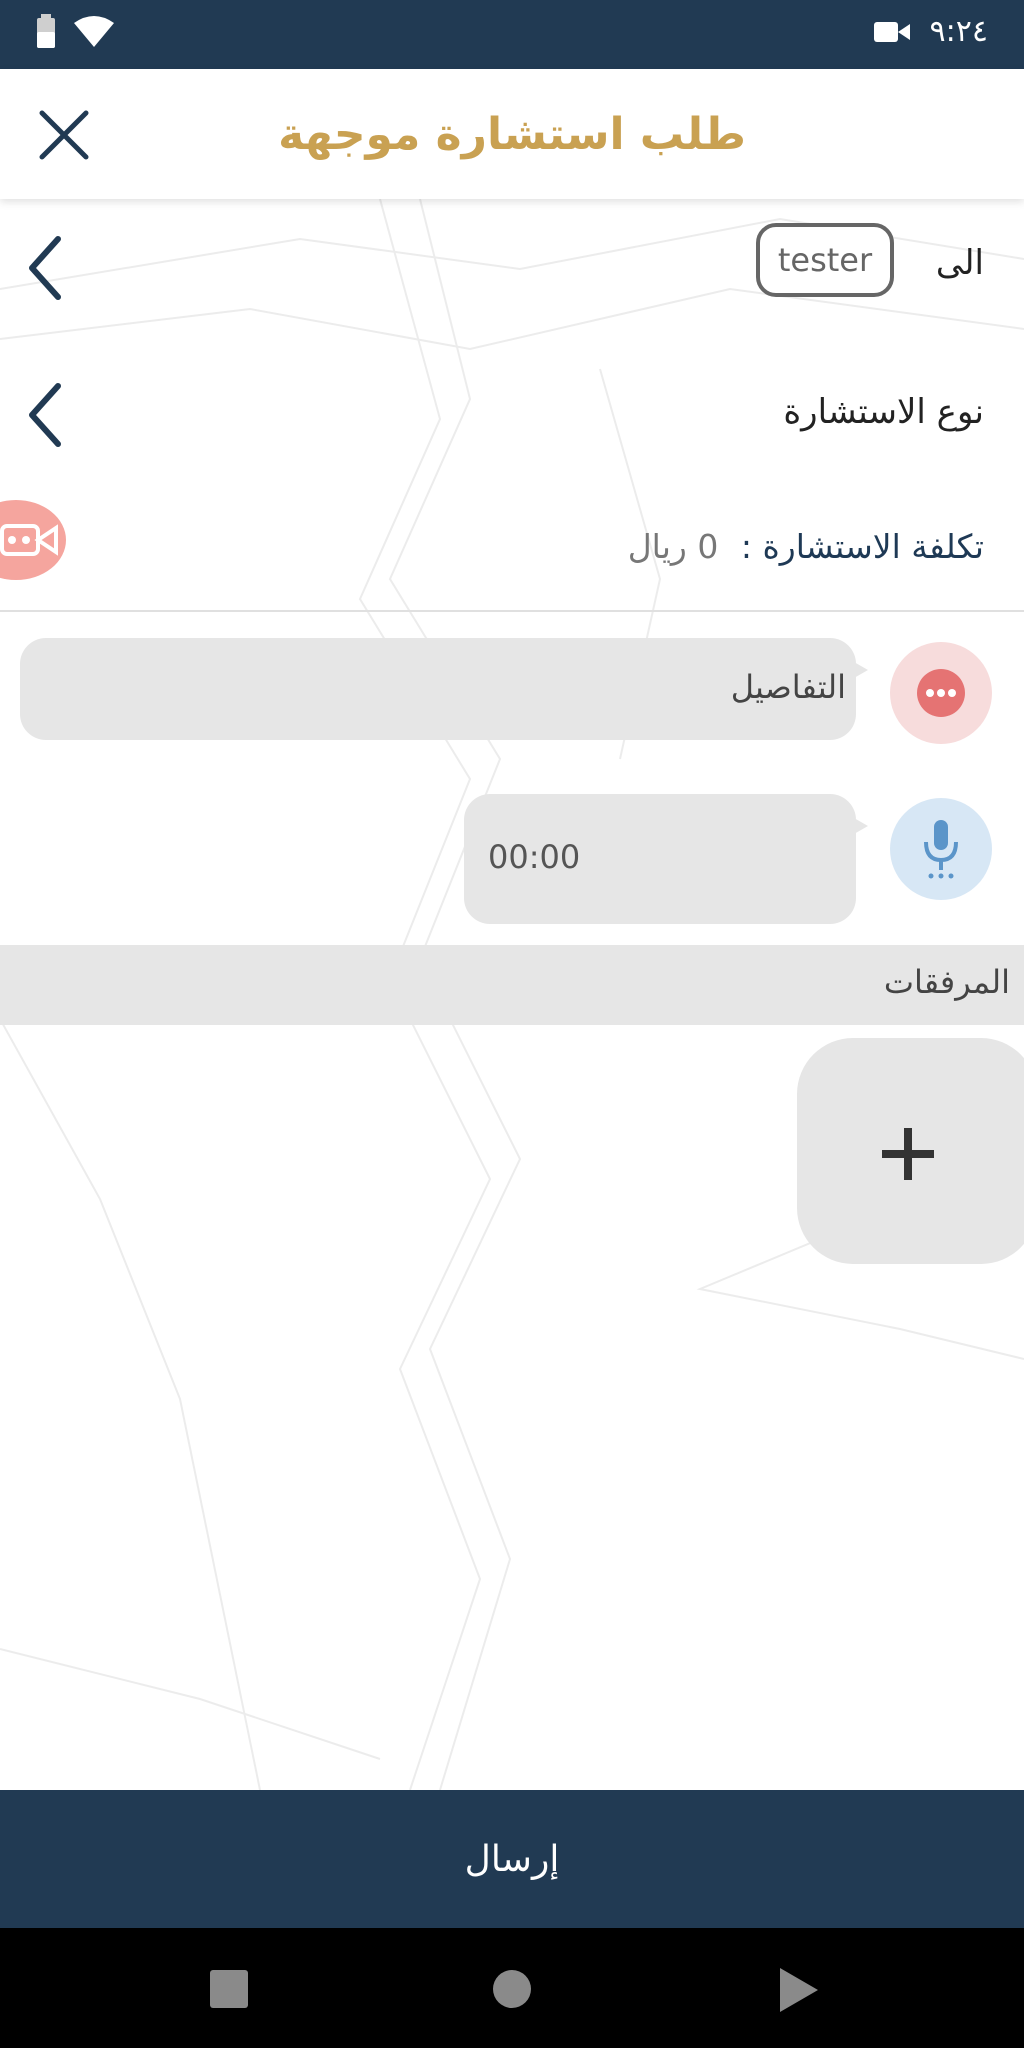 The image size is (1024, 2048). I want to click on dots-icon, so click(941, 693).